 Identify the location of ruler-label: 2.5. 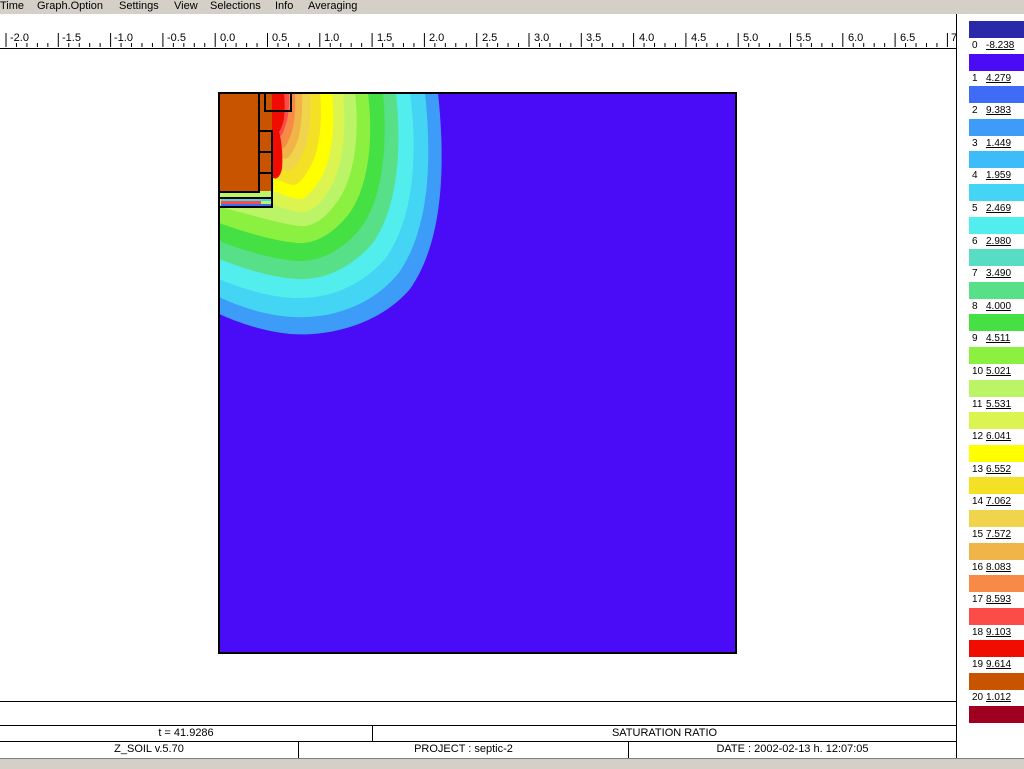
(490, 38).